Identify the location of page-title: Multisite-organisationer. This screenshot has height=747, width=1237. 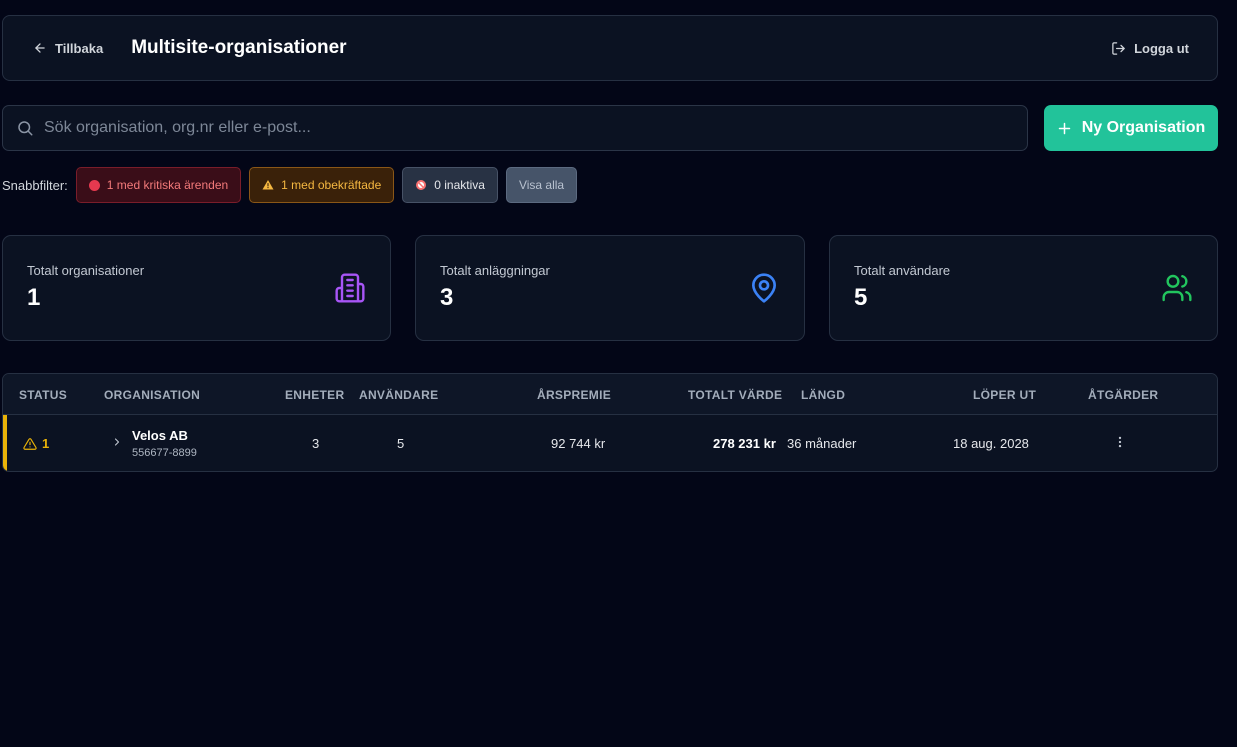
(239, 47).